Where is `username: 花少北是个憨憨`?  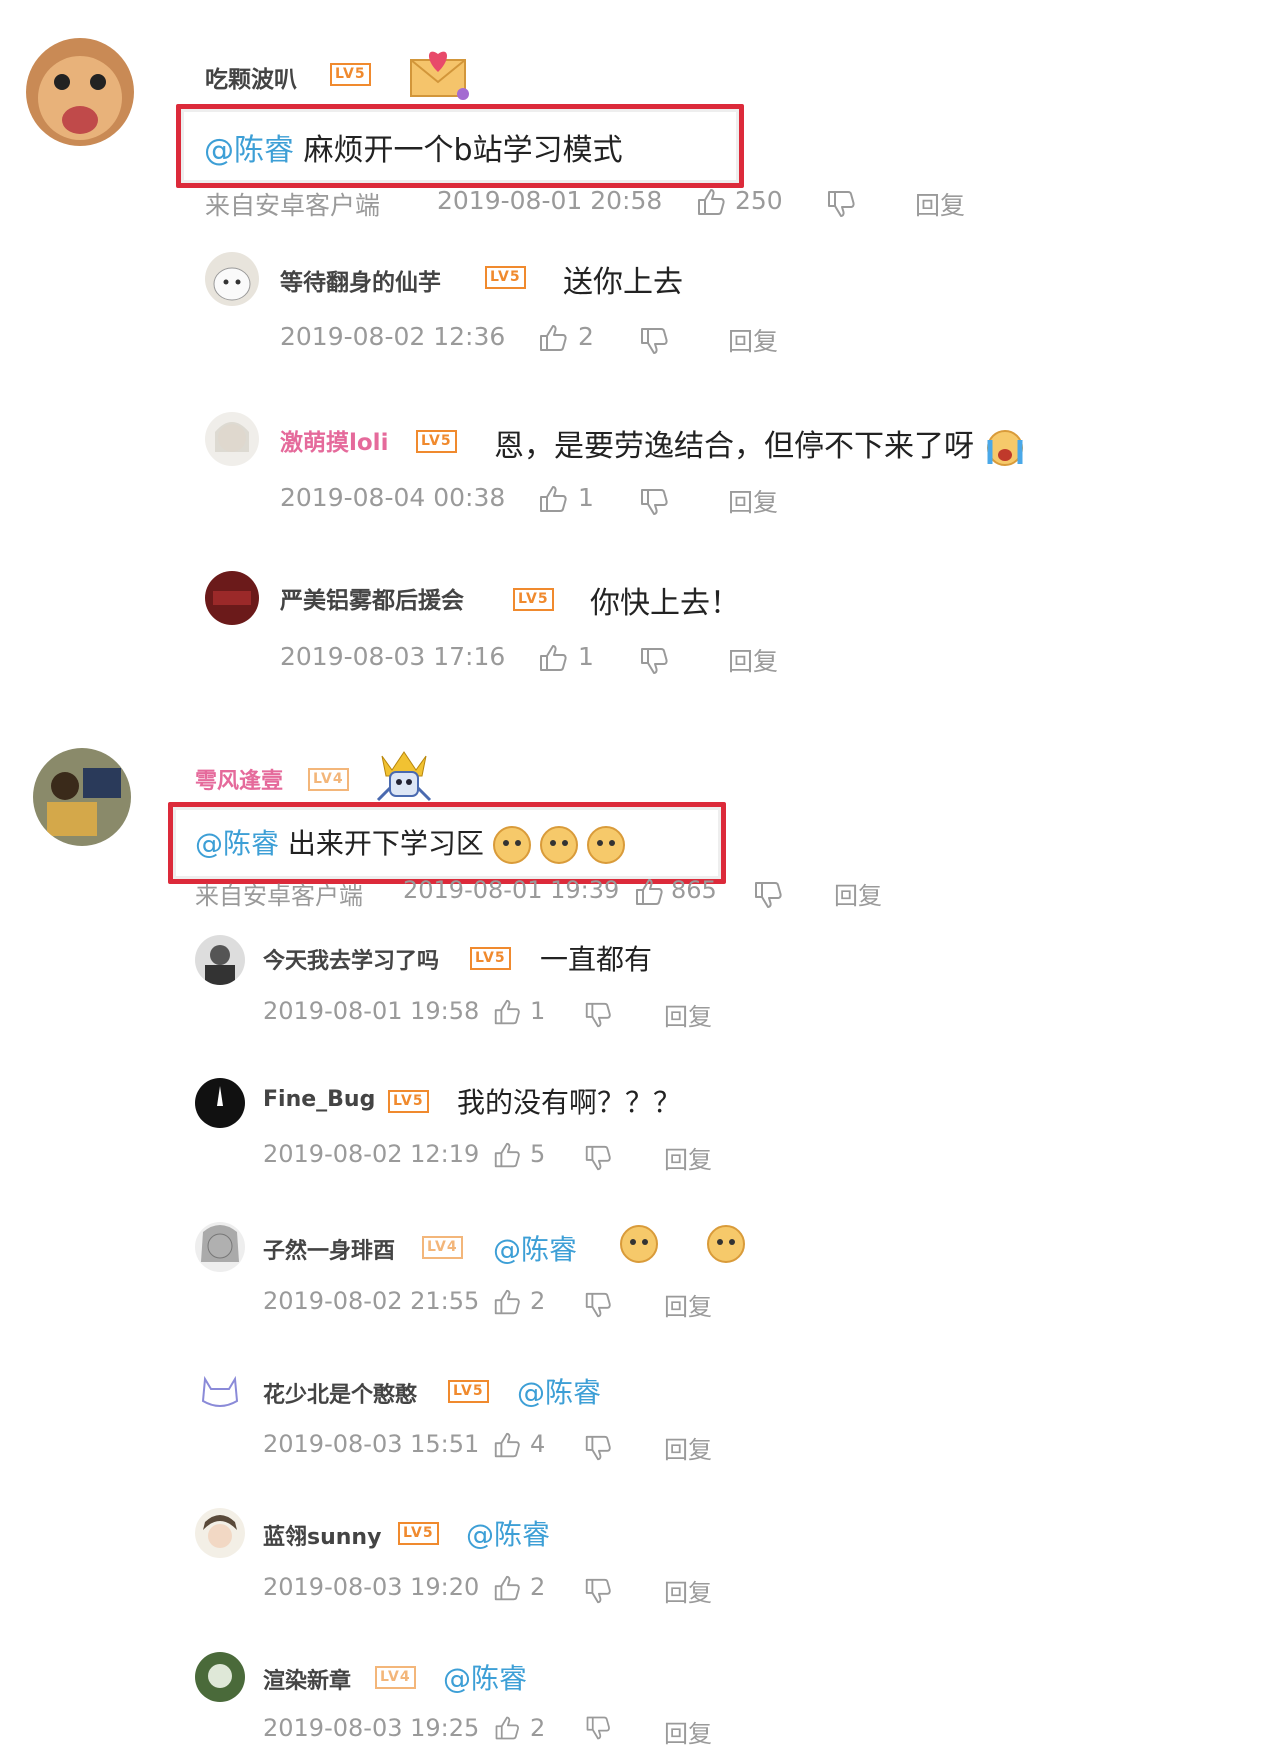
username: 花少北是个憨憨 is located at coordinates (340, 1393).